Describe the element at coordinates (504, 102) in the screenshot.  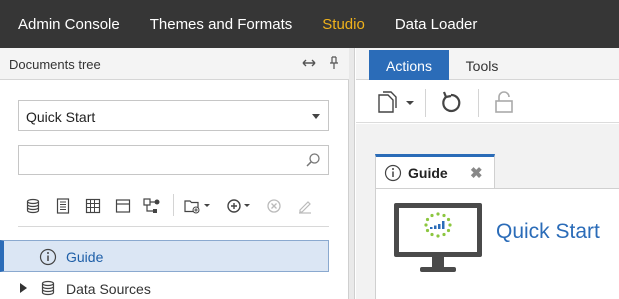
I see `lock-icon` at that location.